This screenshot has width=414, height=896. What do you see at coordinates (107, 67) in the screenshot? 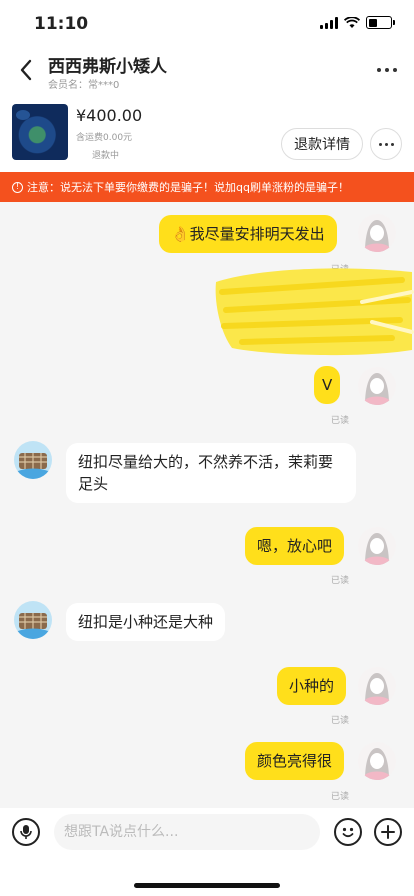
I see `chat-title: 西西弗斯小矮人` at bounding box center [107, 67].